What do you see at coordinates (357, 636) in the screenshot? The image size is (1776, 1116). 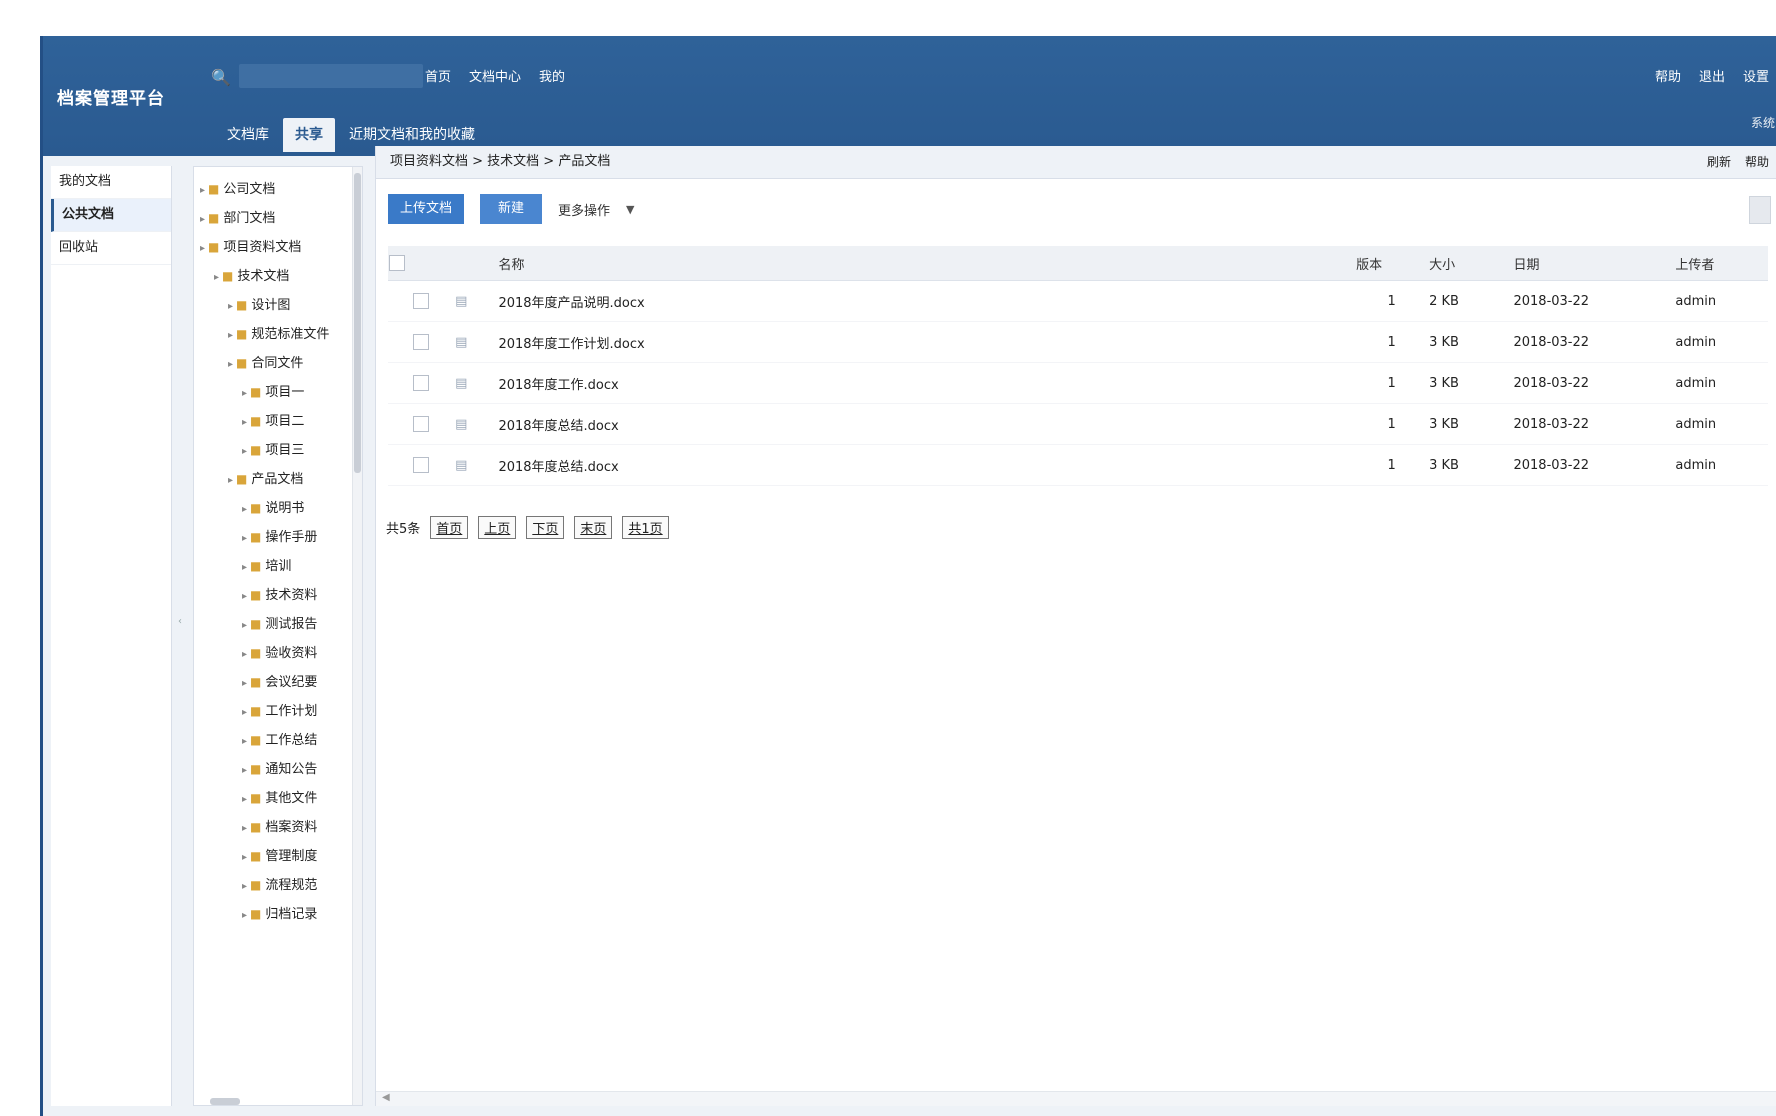 I see `tree-scrollbar` at bounding box center [357, 636].